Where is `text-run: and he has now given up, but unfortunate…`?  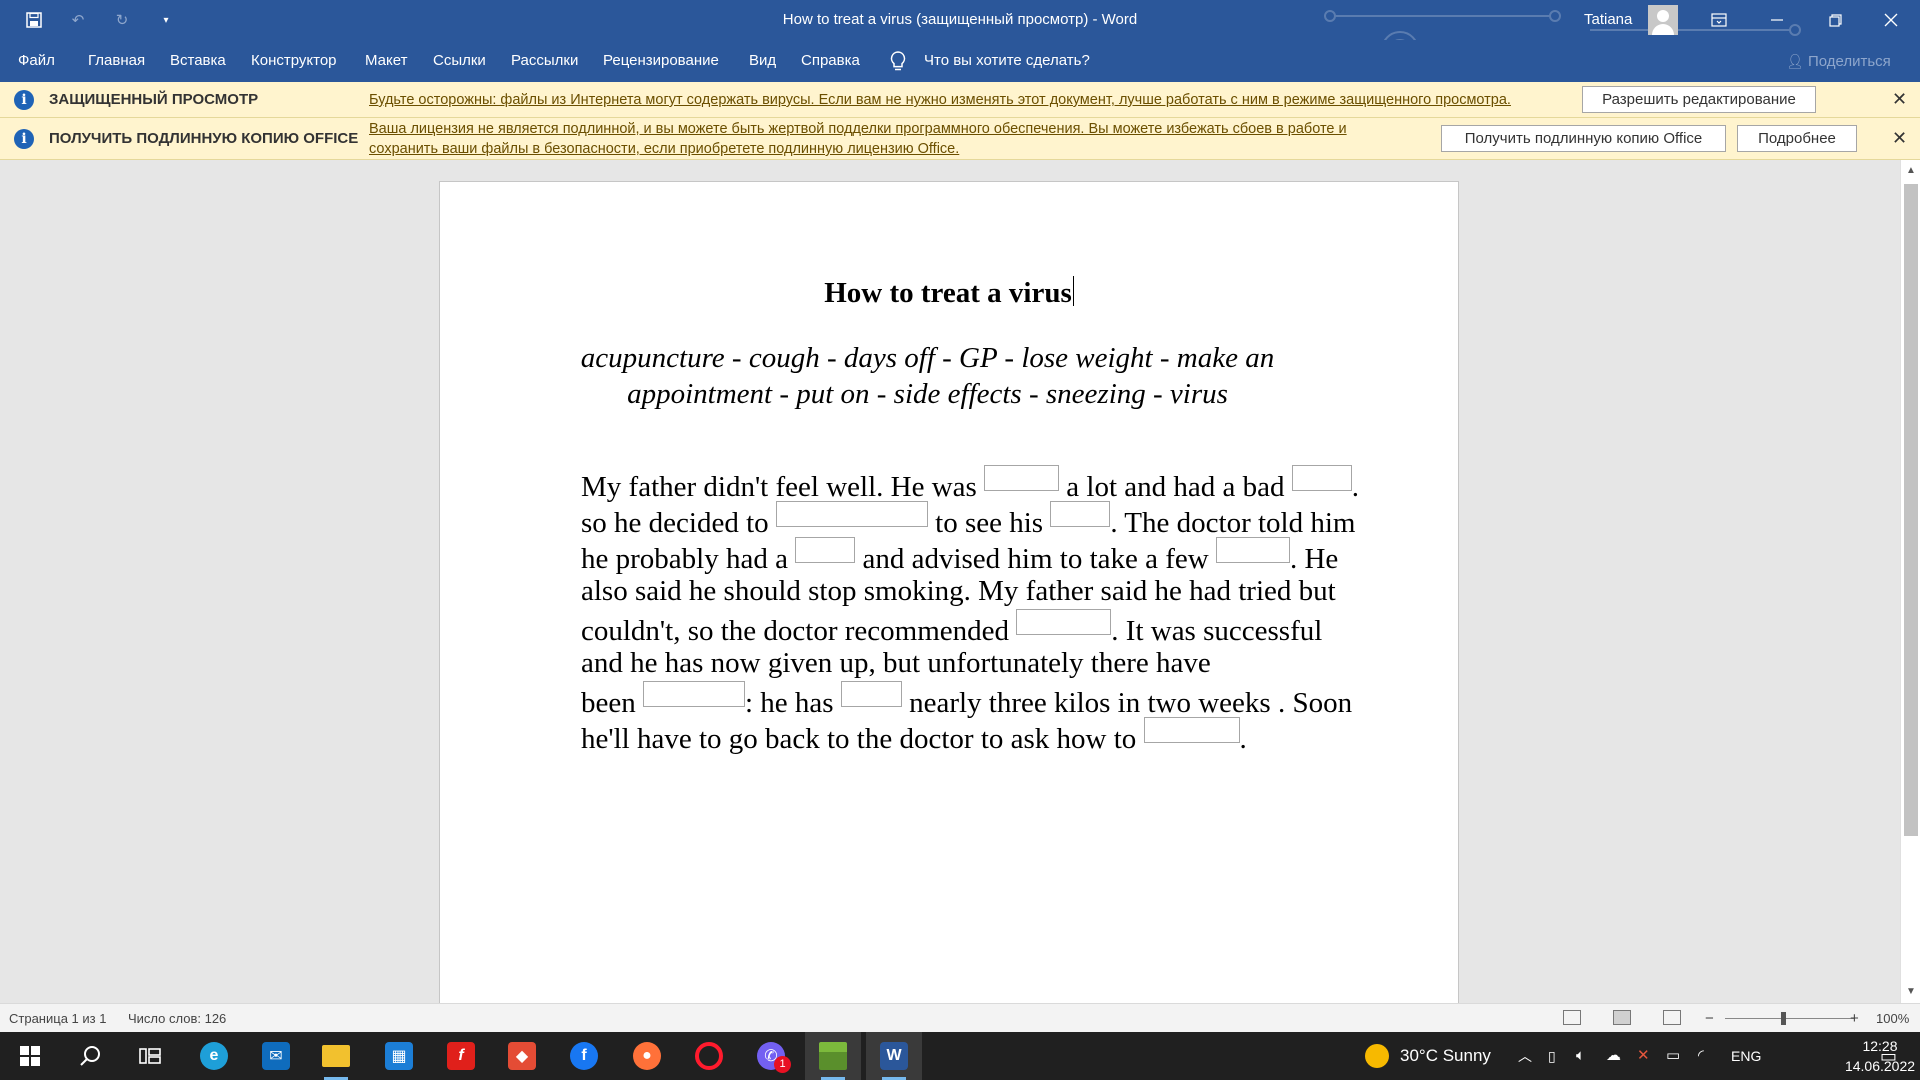 text-run: and he has now given up, but unfortunate… is located at coordinates (896, 663).